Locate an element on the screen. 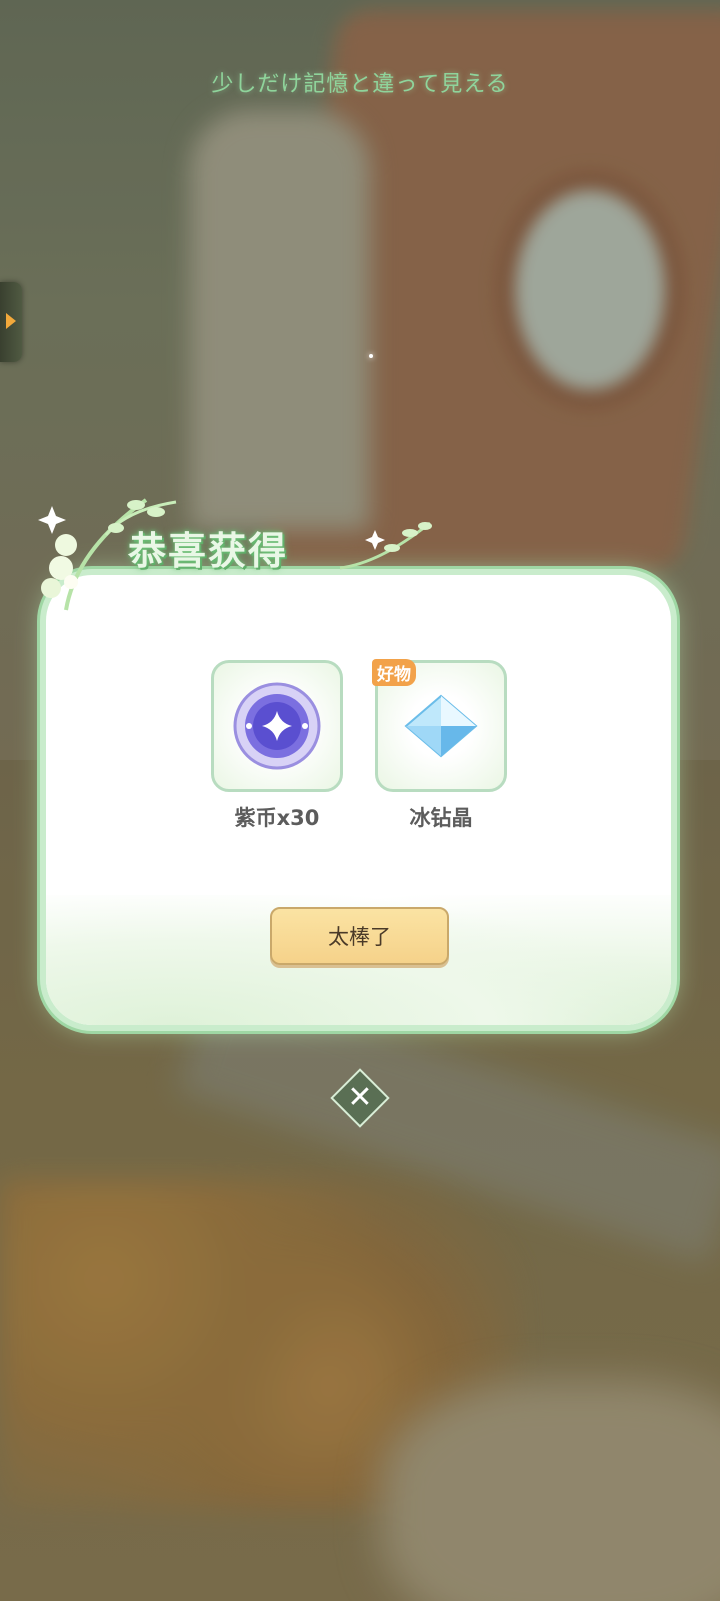  dialog-title: 恭喜获得 is located at coordinates (208, 551).